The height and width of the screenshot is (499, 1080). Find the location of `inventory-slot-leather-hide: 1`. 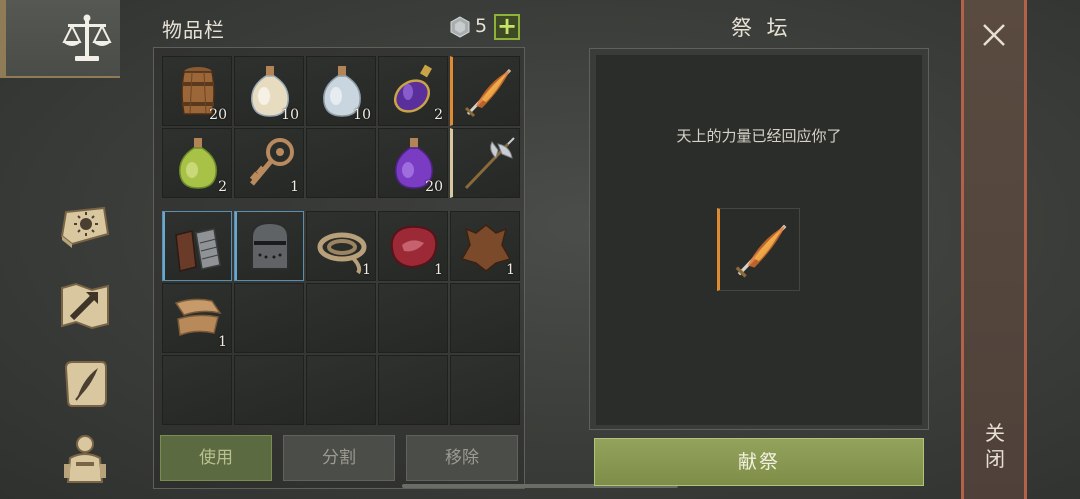

inventory-slot-leather-hide: 1 is located at coordinates (485, 246).